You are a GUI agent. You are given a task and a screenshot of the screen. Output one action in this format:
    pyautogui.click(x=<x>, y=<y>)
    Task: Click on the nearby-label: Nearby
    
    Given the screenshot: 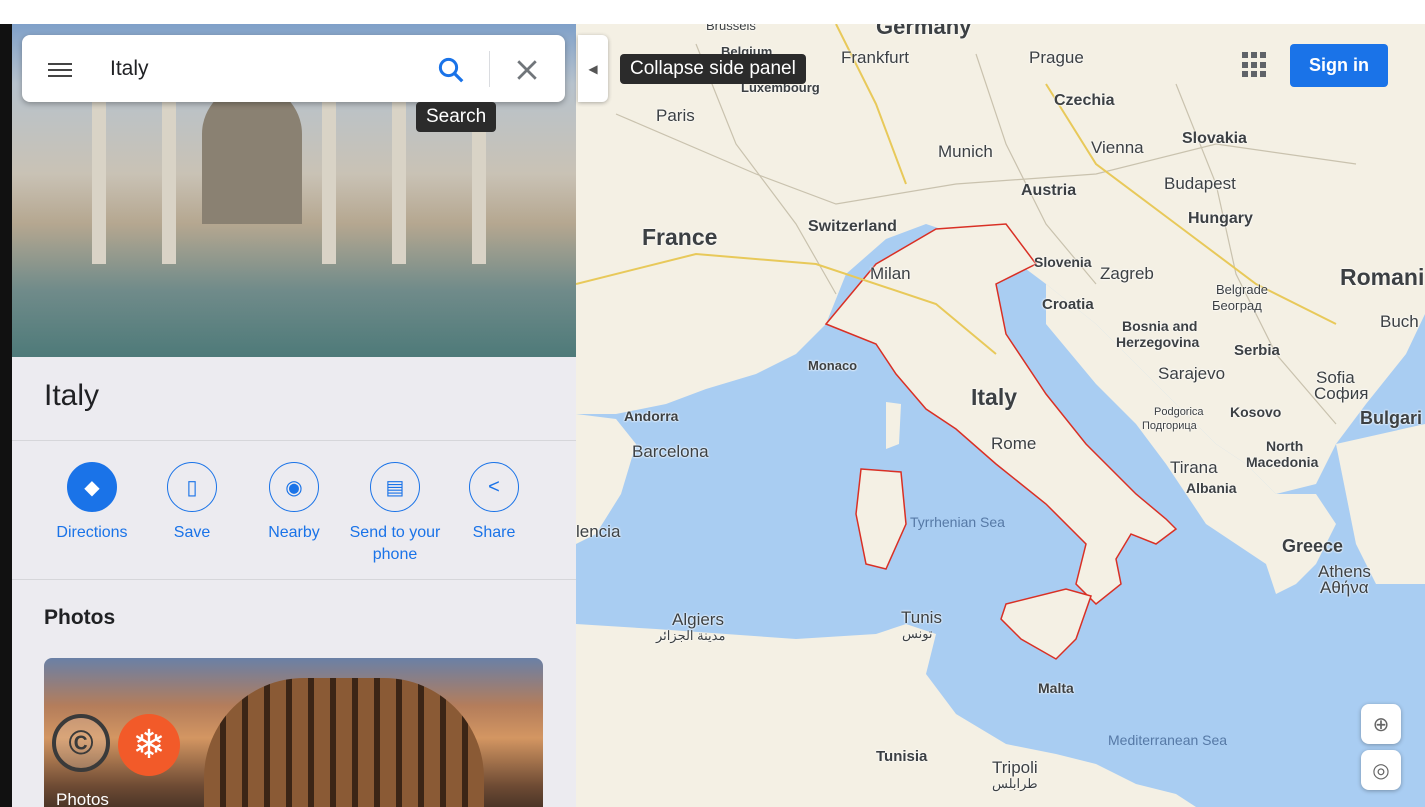 What is the action you would take?
    pyautogui.click(x=294, y=532)
    